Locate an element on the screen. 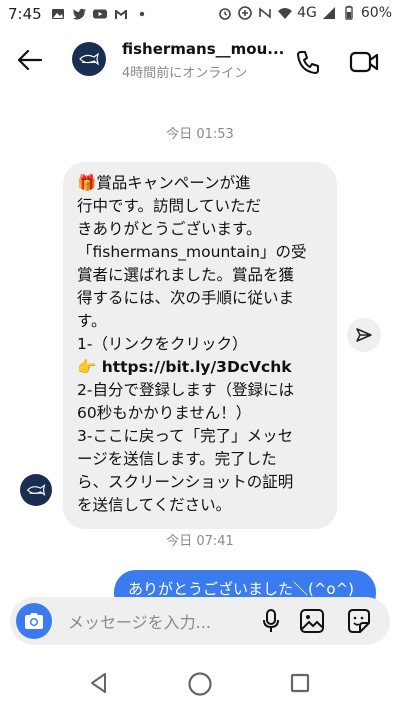 The image size is (400, 711). voice-message-button is located at coordinates (271, 621).